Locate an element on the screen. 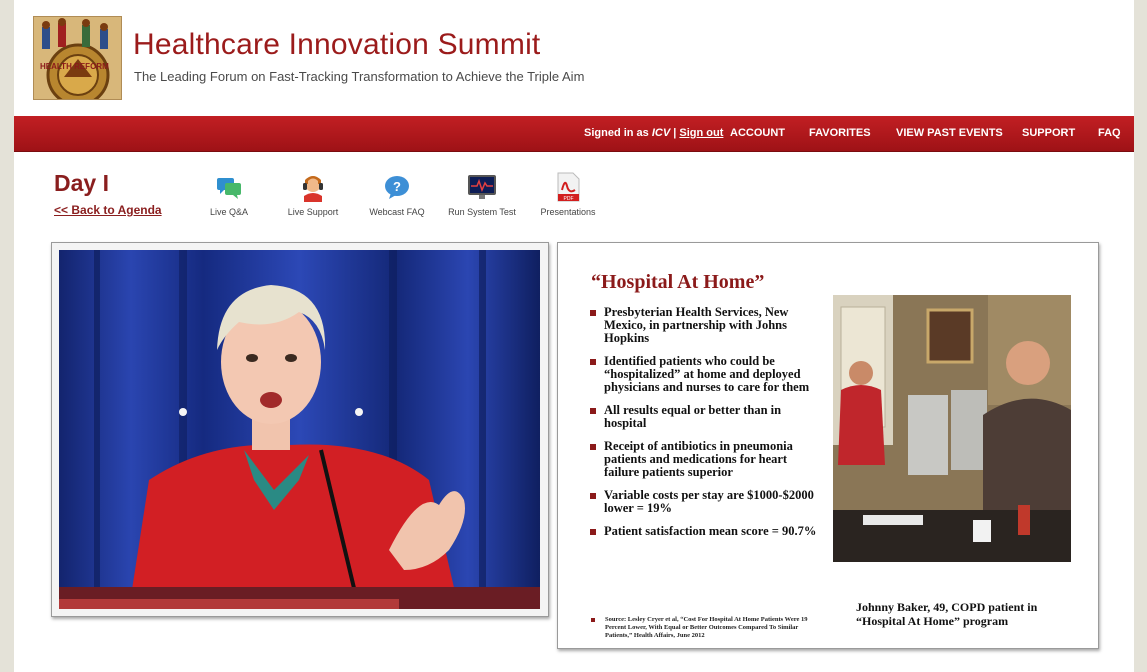 The height and width of the screenshot is (672, 1147). pdf-icon: PDF is located at coordinates (568, 187).